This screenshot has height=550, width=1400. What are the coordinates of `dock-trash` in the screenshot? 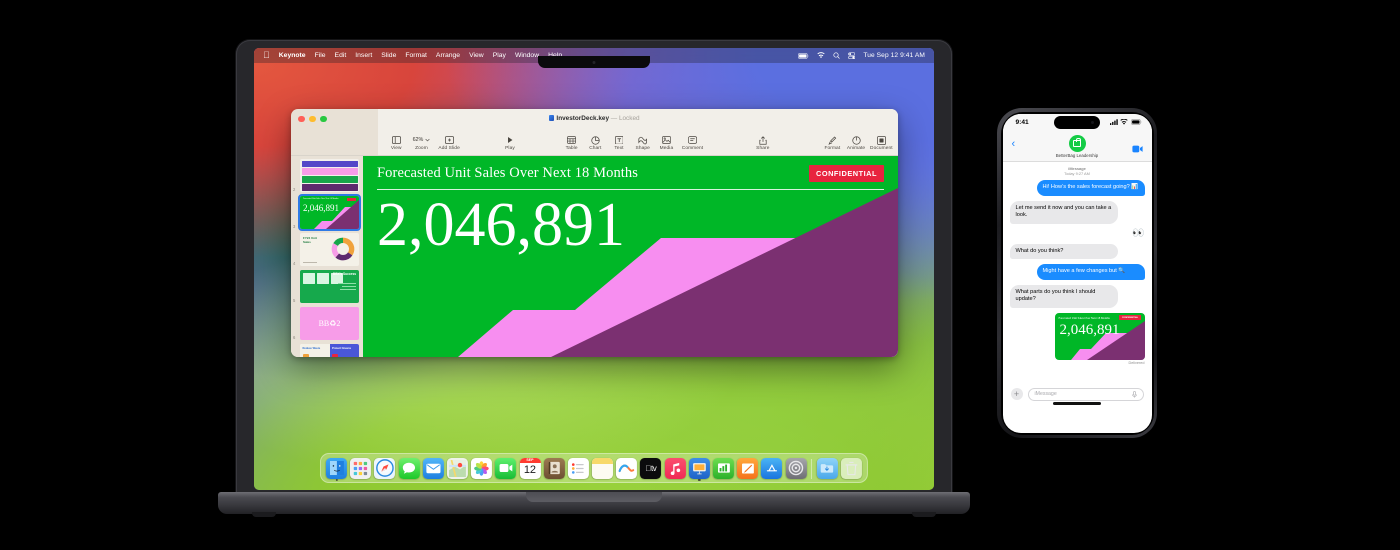 It's located at (852, 468).